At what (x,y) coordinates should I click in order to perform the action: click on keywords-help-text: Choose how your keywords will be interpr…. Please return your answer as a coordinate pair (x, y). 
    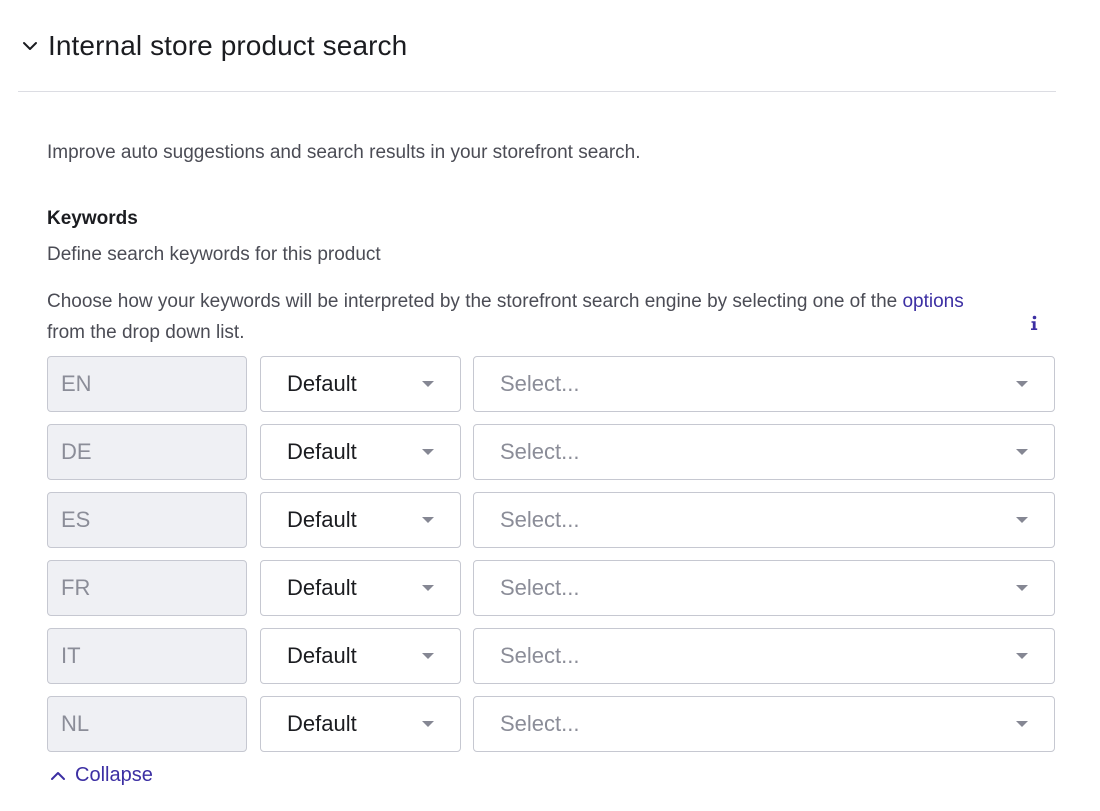
    Looking at the image, I should click on (517, 317).